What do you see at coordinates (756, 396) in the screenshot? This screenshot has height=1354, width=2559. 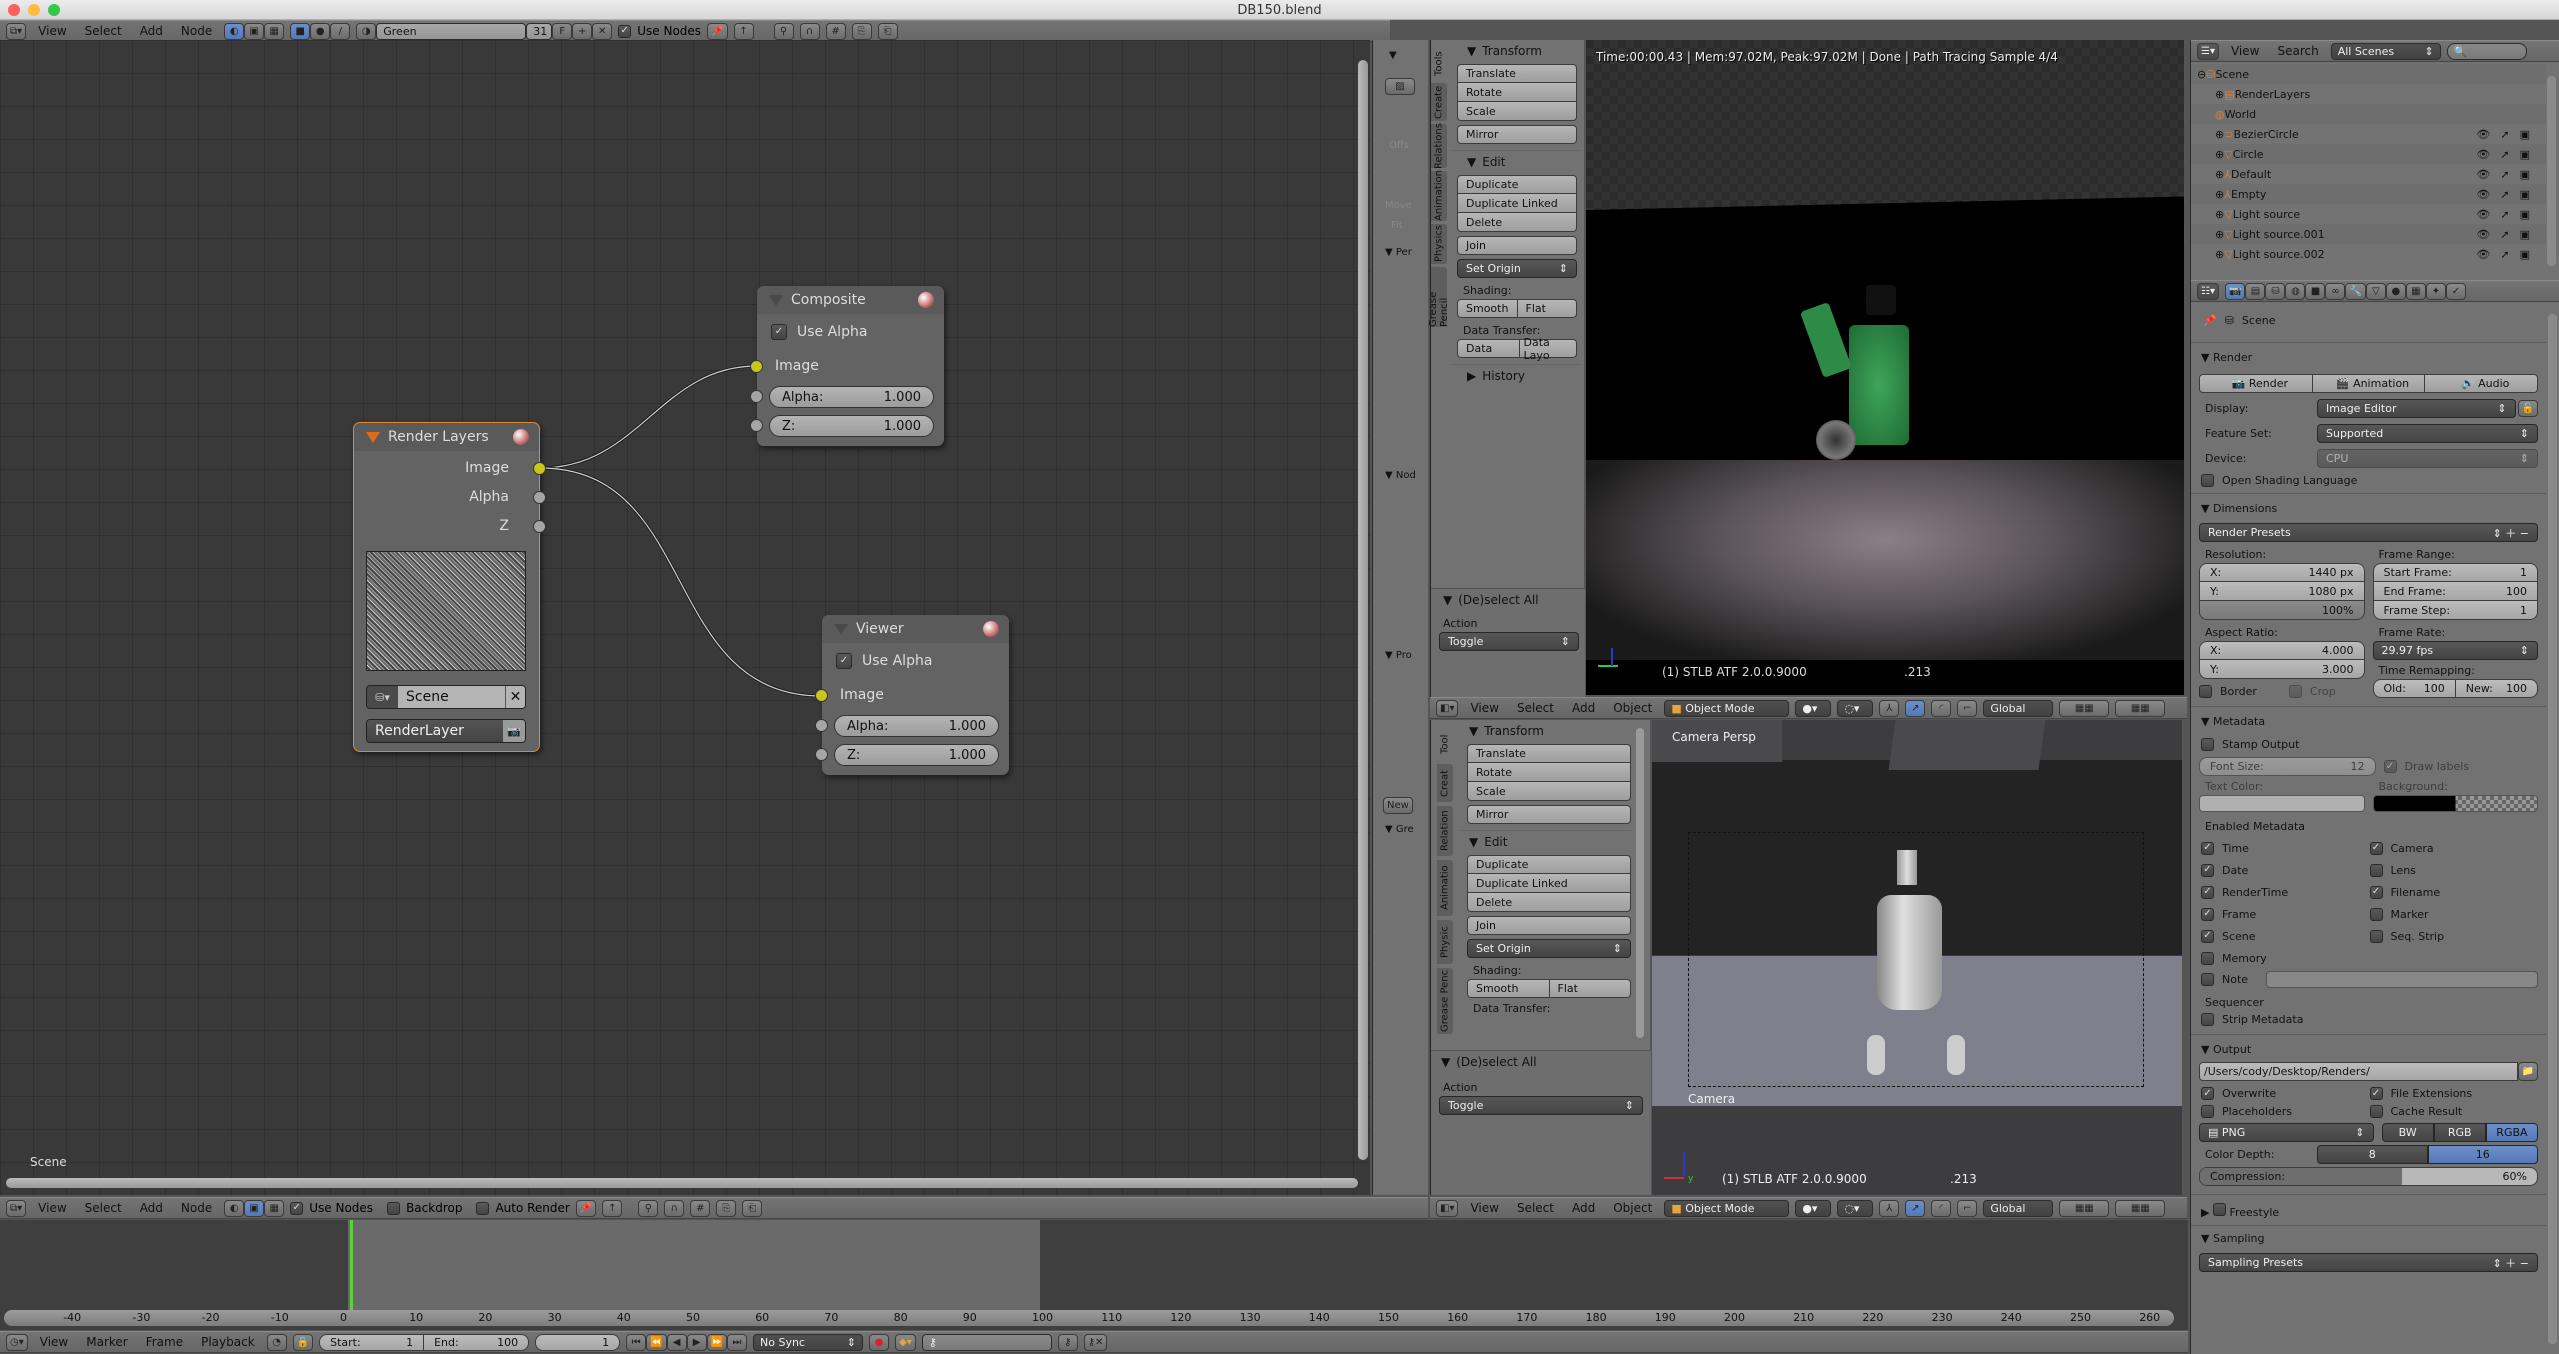 I see `input-alpha-socket` at bounding box center [756, 396].